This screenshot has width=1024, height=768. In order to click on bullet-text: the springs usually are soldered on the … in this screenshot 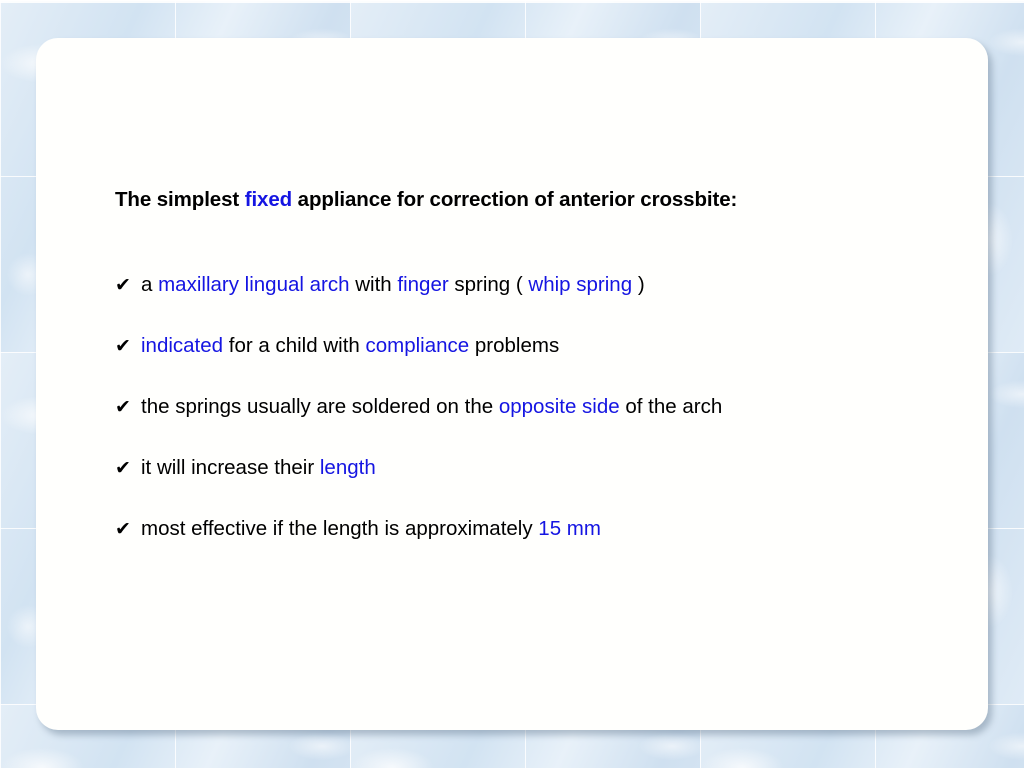, I will do `click(431, 406)`.